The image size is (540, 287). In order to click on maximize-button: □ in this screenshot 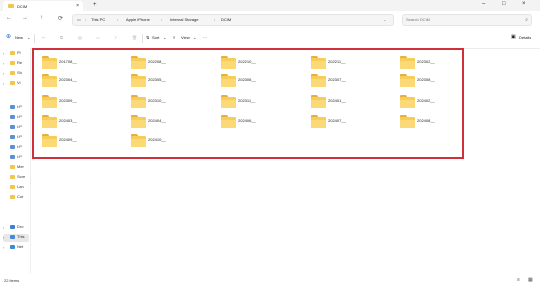, I will do `click(504, 4)`.